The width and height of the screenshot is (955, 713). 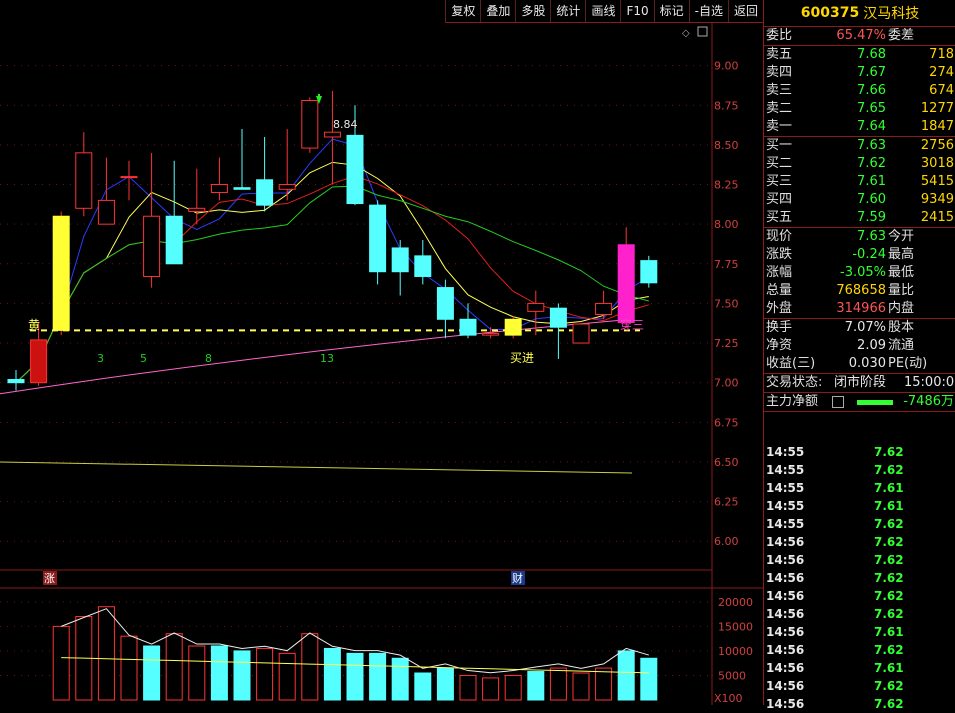 What do you see at coordinates (929, 382) in the screenshot?
I see `trade-time: 15:00:05` at bounding box center [929, 382].